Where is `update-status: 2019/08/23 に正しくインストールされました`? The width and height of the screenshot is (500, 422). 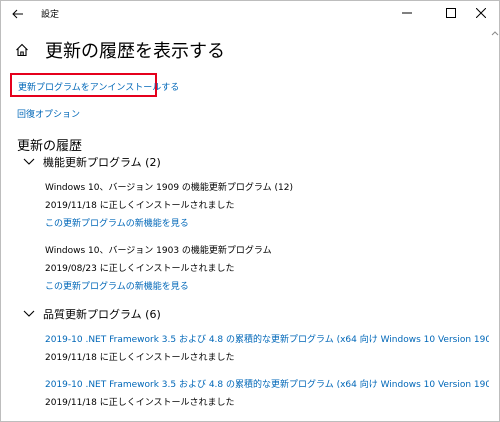 update-status: 2019/08/23 に正しくインストールされました is located at coordinates (140, 269).